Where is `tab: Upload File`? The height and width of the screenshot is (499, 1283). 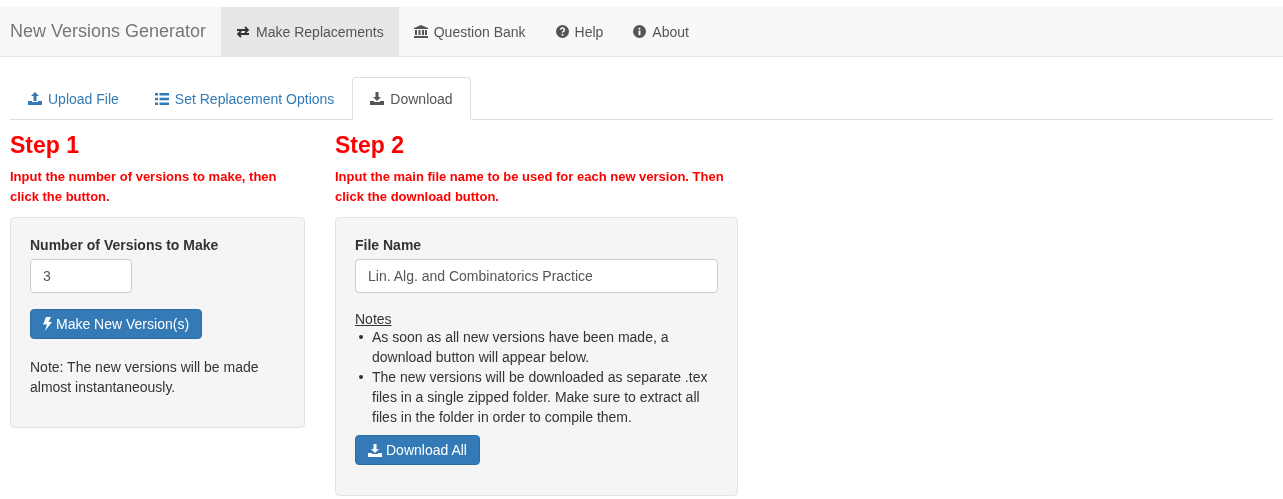 tab: Upload File is located at coordinates (73, 98).